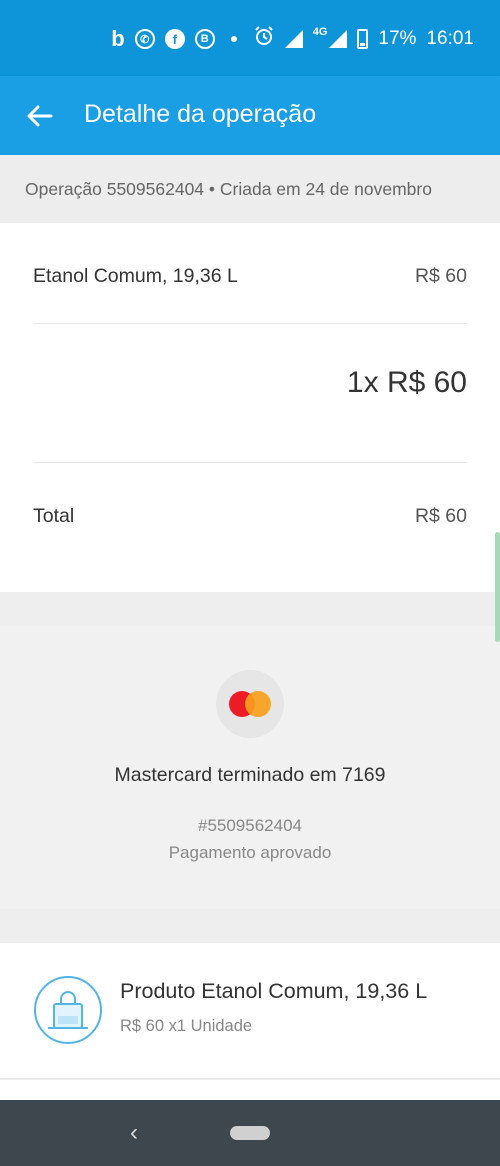 This screenshot has width=500, height=1166. I want to click on item-row: Etanol Comum, 19,36 L R$ 60, so click(250, 276).